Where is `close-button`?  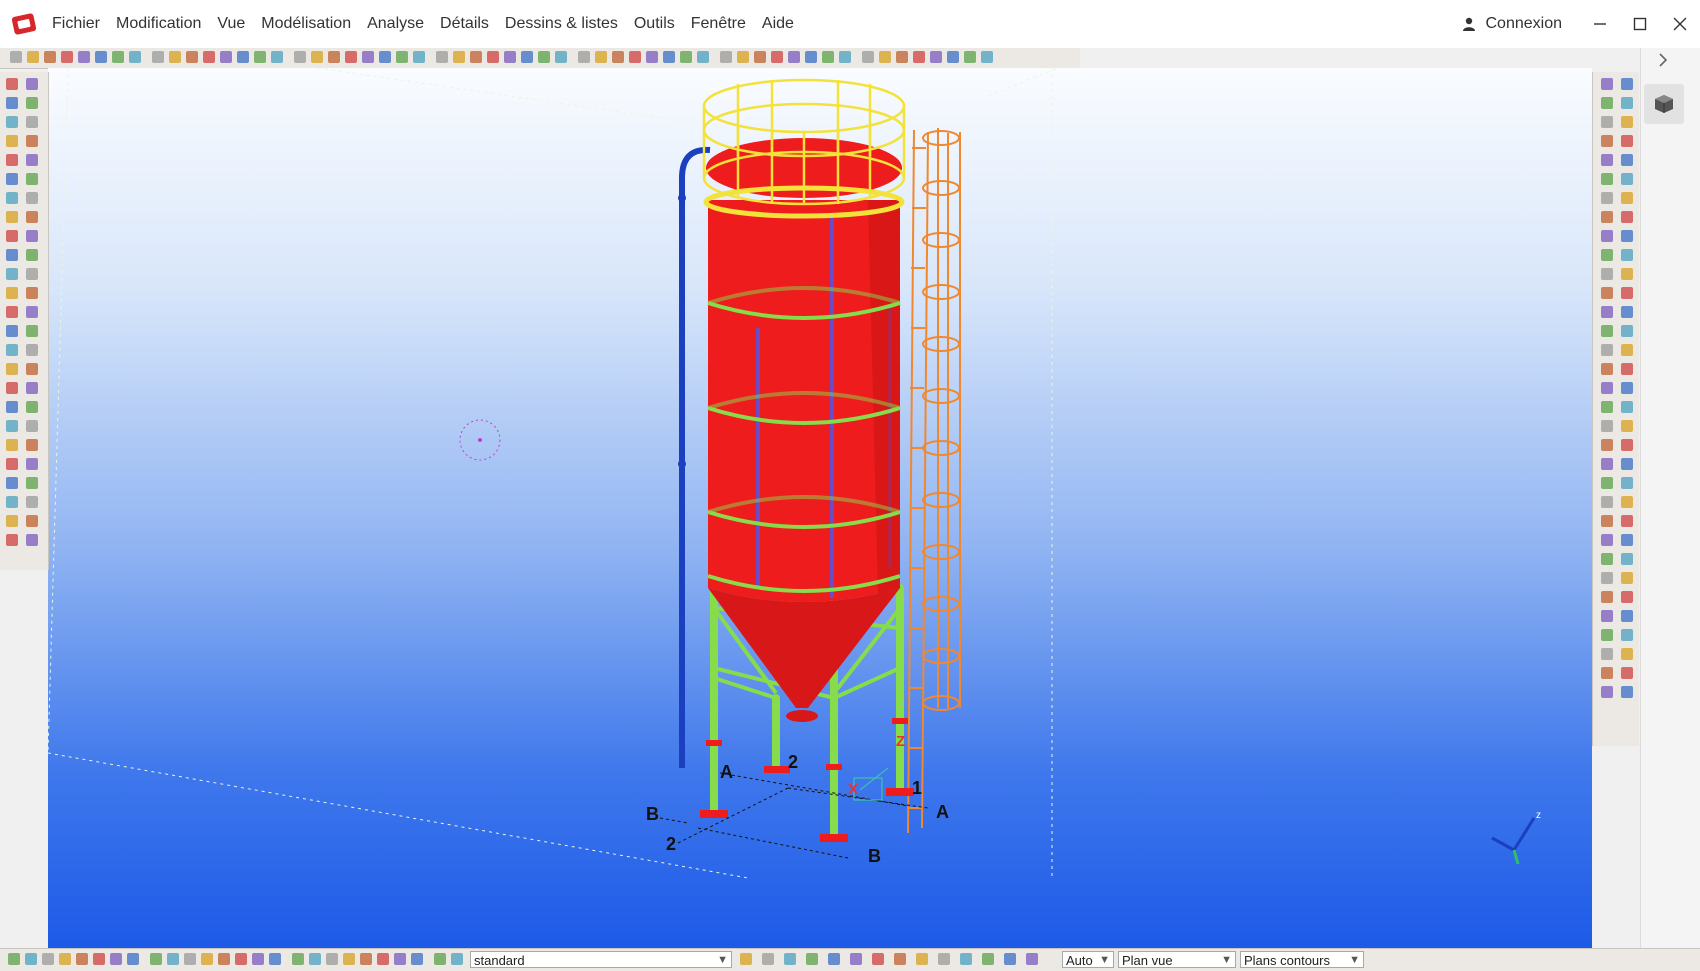
close-button is located at coordinates (1680, 24).